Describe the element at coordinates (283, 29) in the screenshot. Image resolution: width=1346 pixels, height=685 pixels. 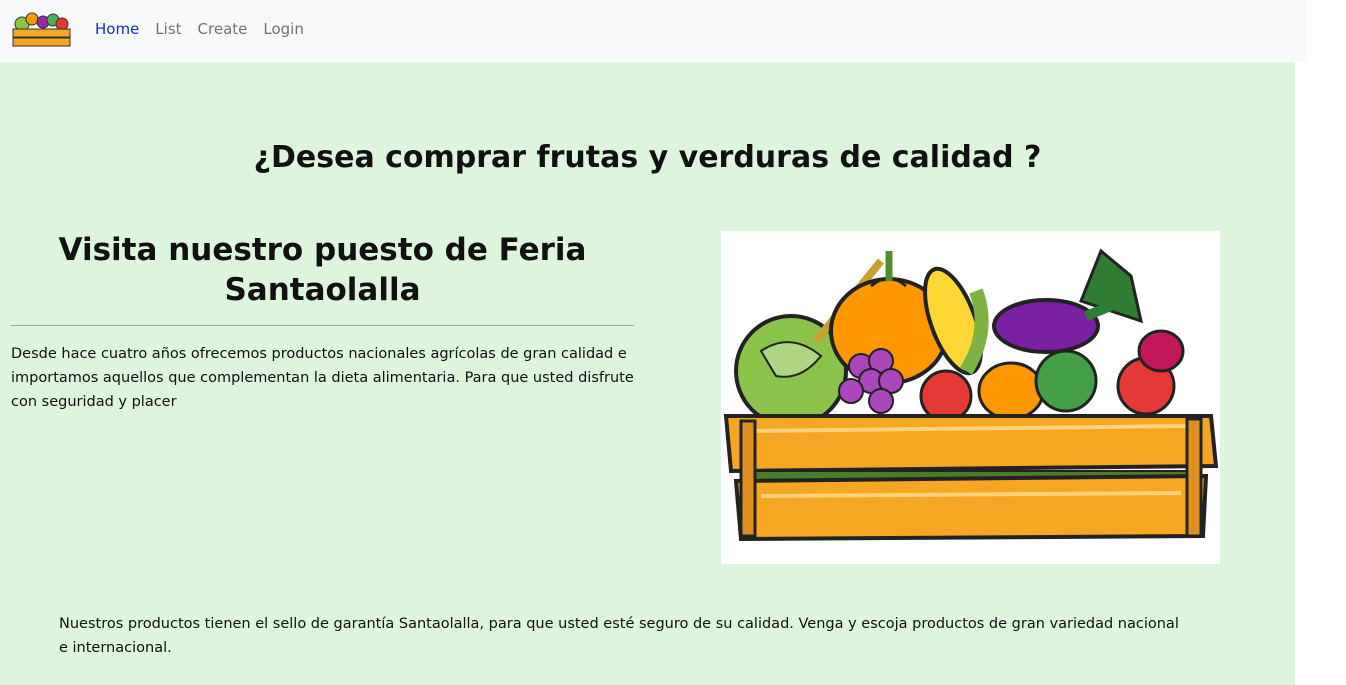
I see `nav-link-login: Login` at that location.